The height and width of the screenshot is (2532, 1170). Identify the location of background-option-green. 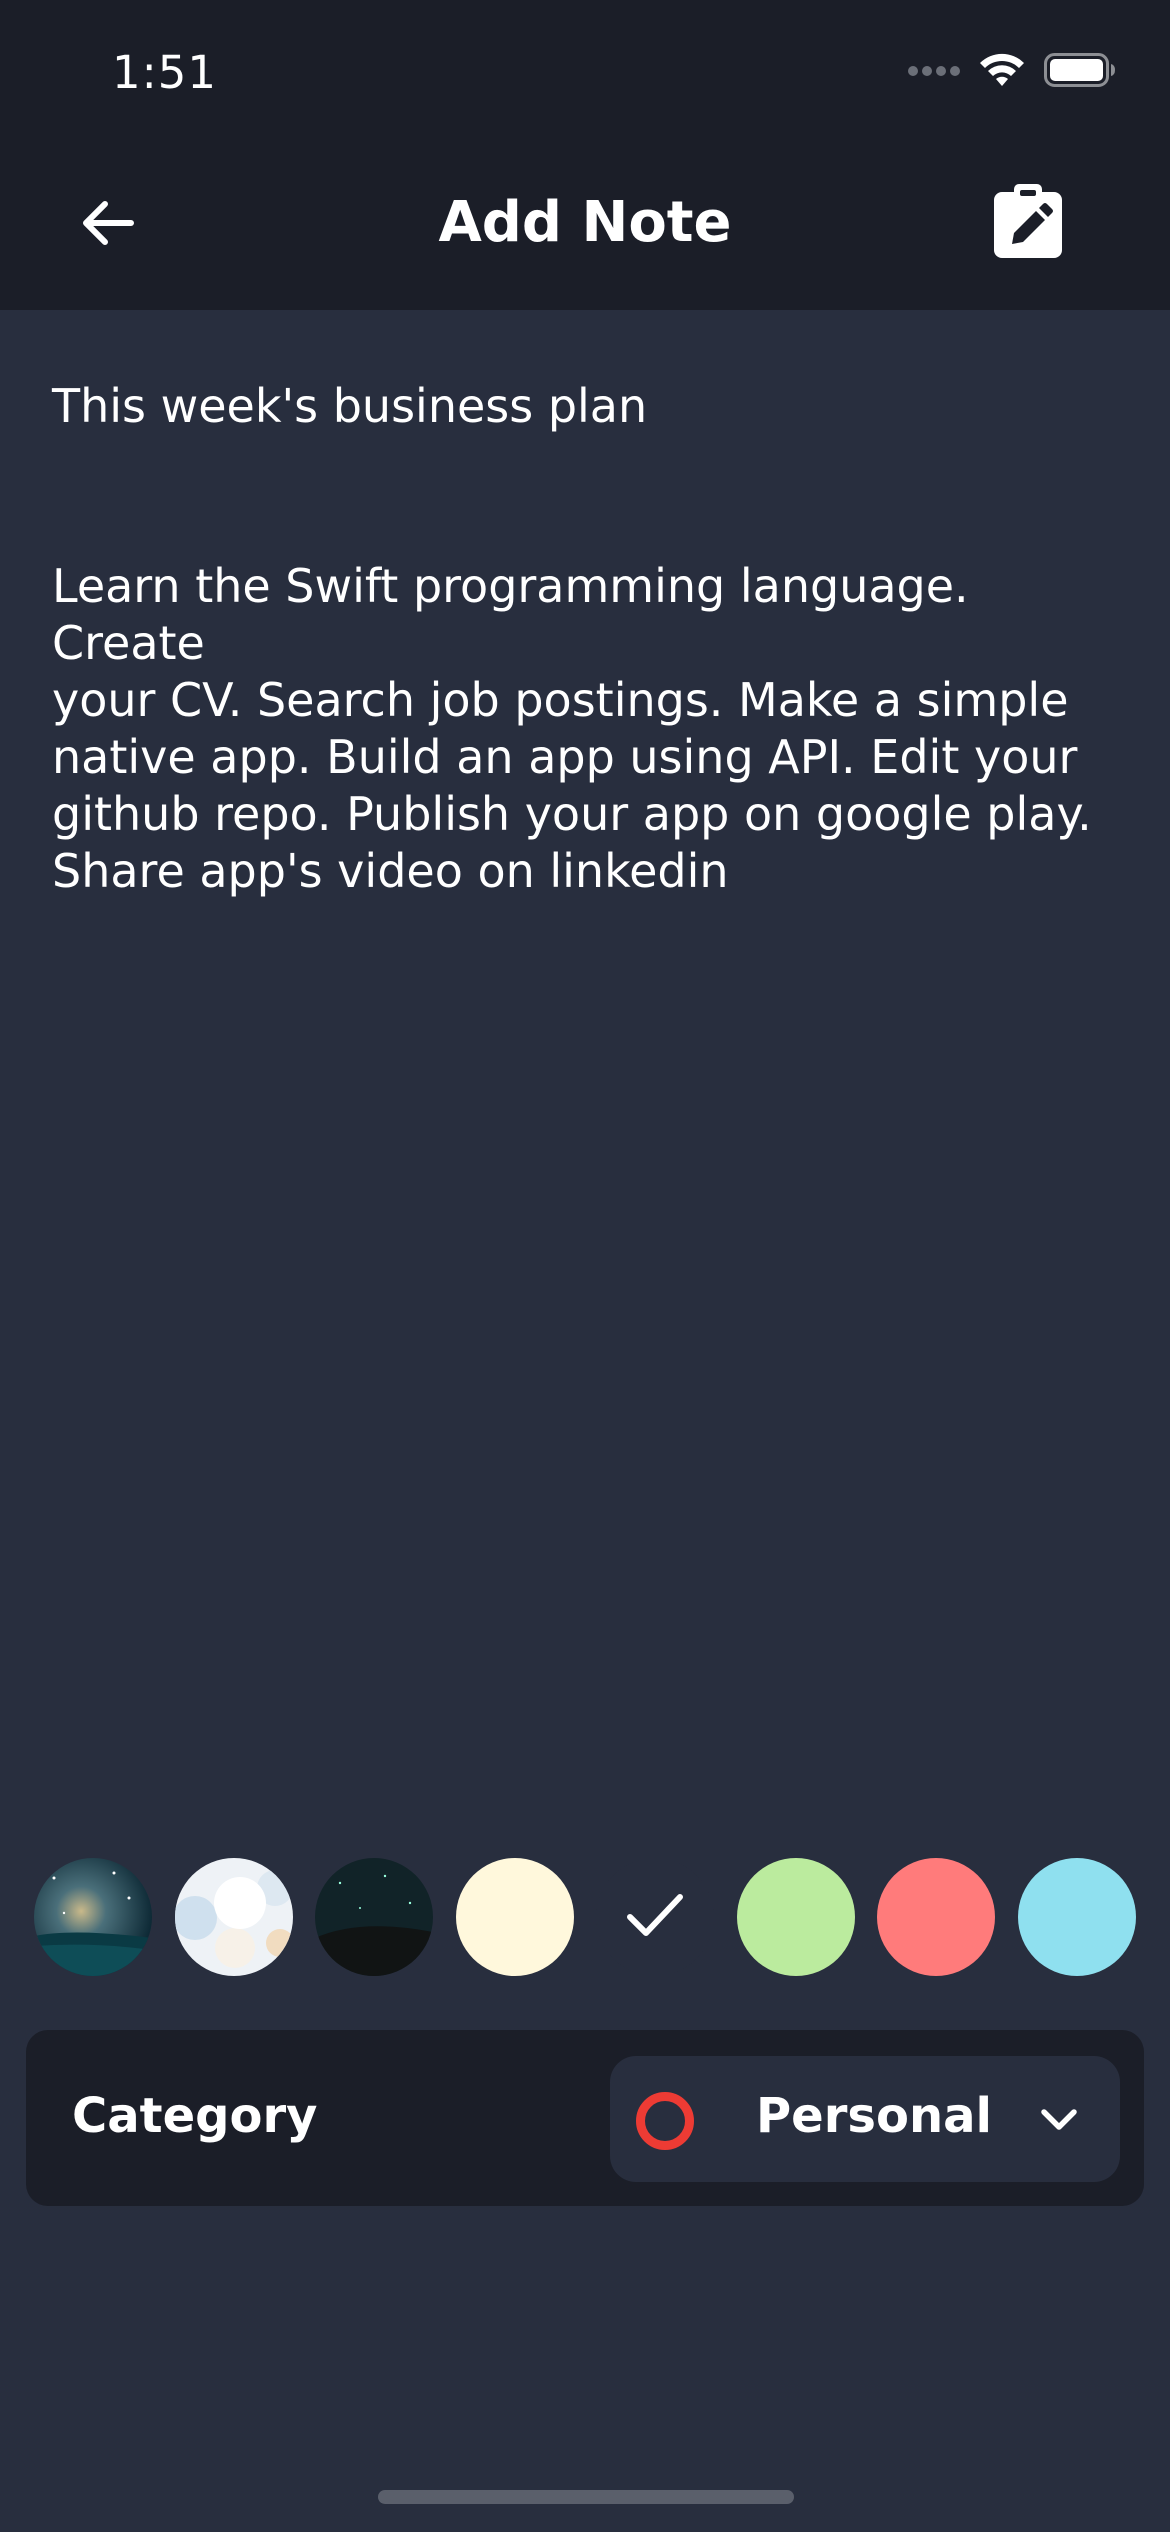
(796, 1917).